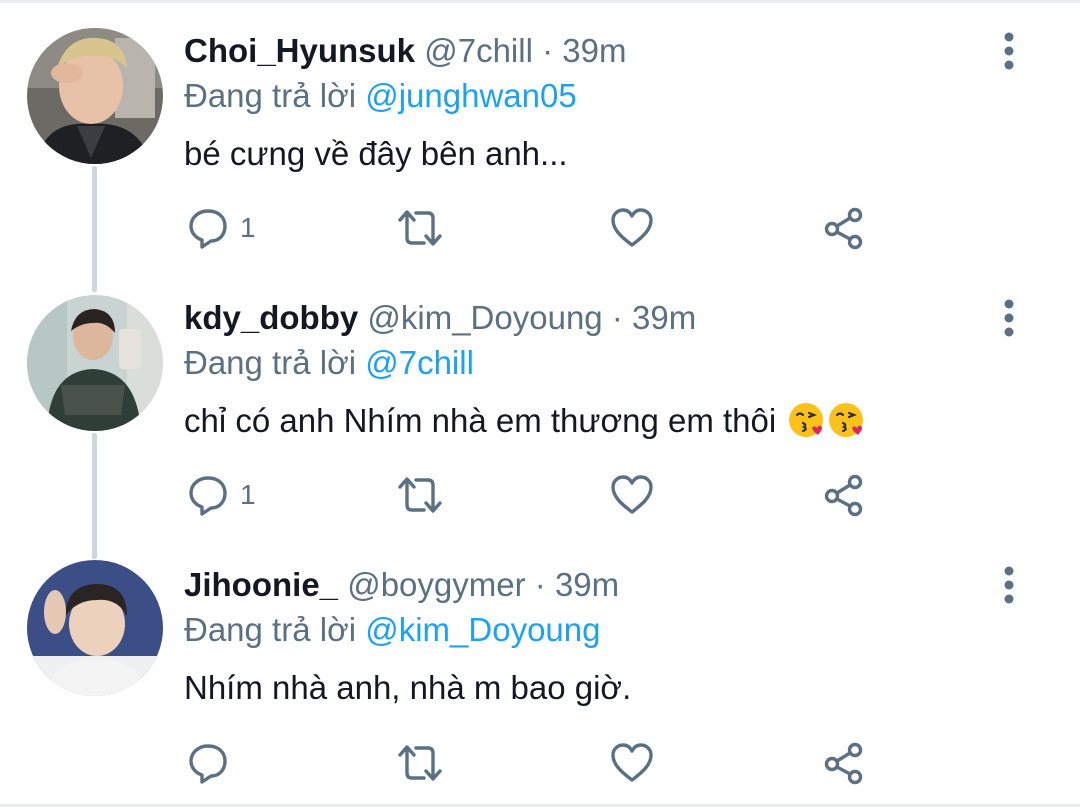 Image resolution: width=1080 pixels, height=810 pixels. What do you see at coordinates (436, 584) in the screenshot?
I see `user-handle: @boygymer` at bounding box center [436, 584].